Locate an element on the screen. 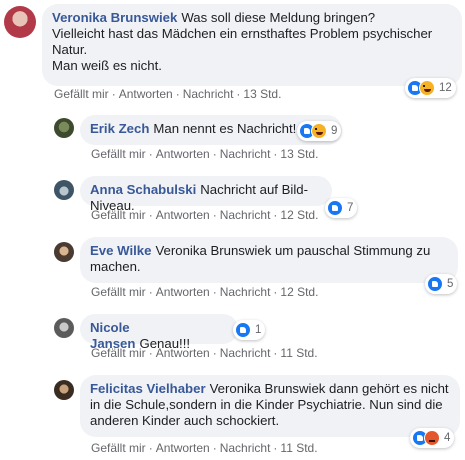  reaction-count: 1 is located at coordinates (258, 330).